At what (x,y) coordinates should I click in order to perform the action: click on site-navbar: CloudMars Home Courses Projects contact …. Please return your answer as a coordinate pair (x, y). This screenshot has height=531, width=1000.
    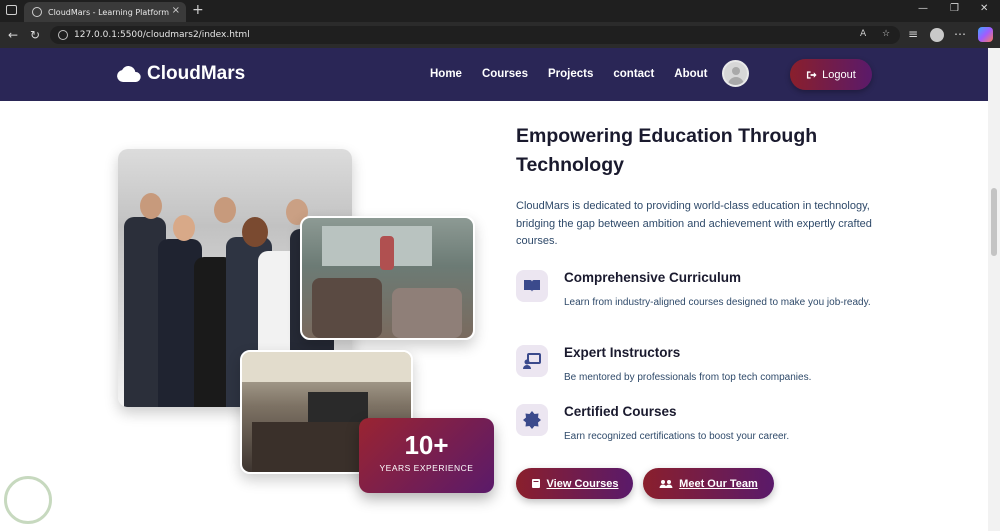
    Looking at the image, I should click on (494, 74).